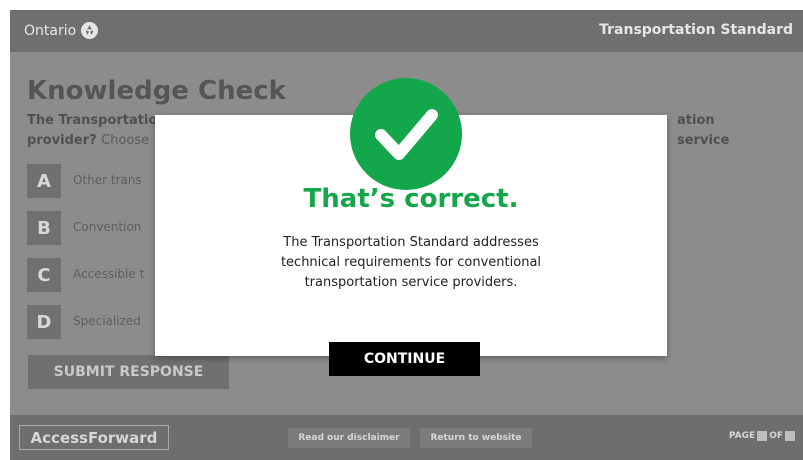 The height and width of the screenshot is (460, 803). I want to click on page-title: Knowledge Check, so click(156, 91).